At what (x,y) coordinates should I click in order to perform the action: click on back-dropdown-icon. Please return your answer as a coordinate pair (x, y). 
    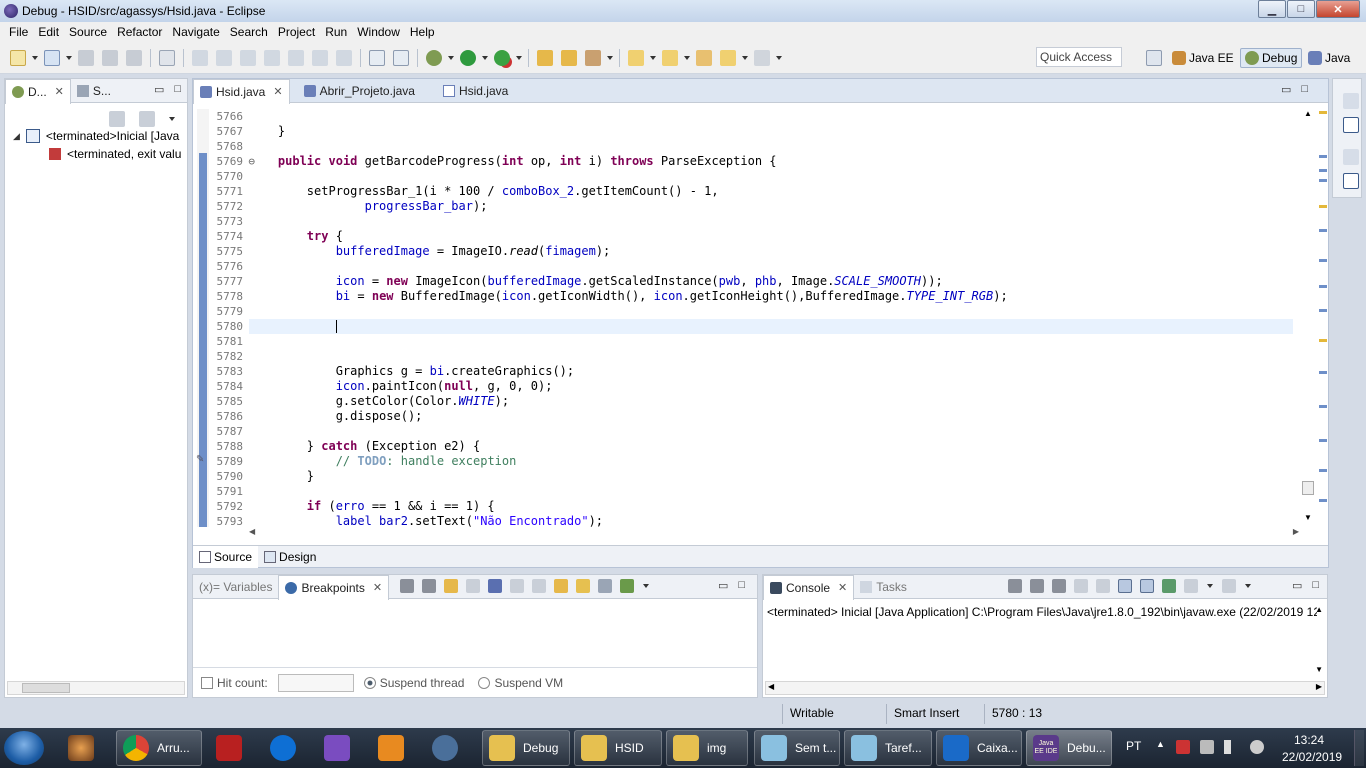
    Looking at the image, I should click on (745, 57).